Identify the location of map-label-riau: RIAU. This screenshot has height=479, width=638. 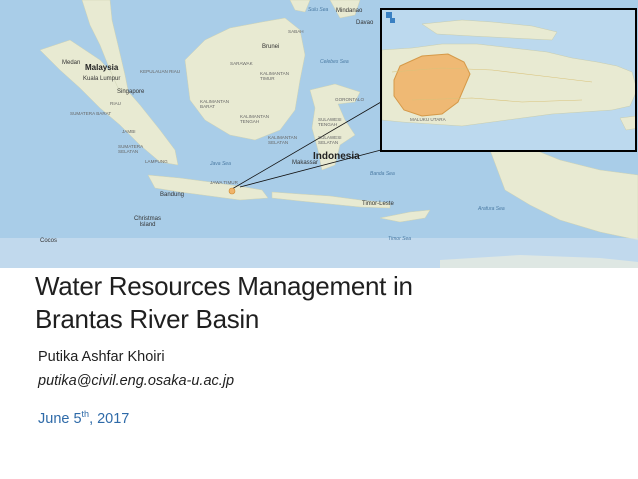
(115, 103).